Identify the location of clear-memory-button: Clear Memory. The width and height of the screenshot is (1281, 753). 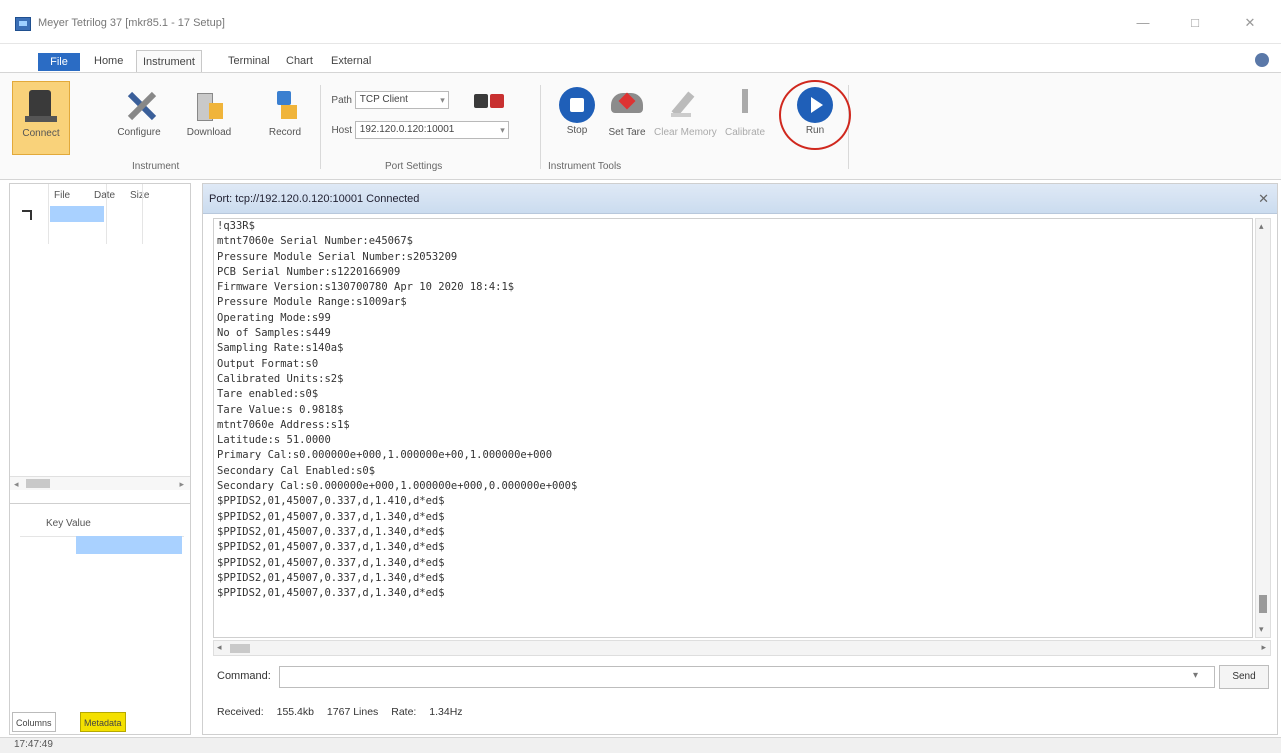
(685, 118).